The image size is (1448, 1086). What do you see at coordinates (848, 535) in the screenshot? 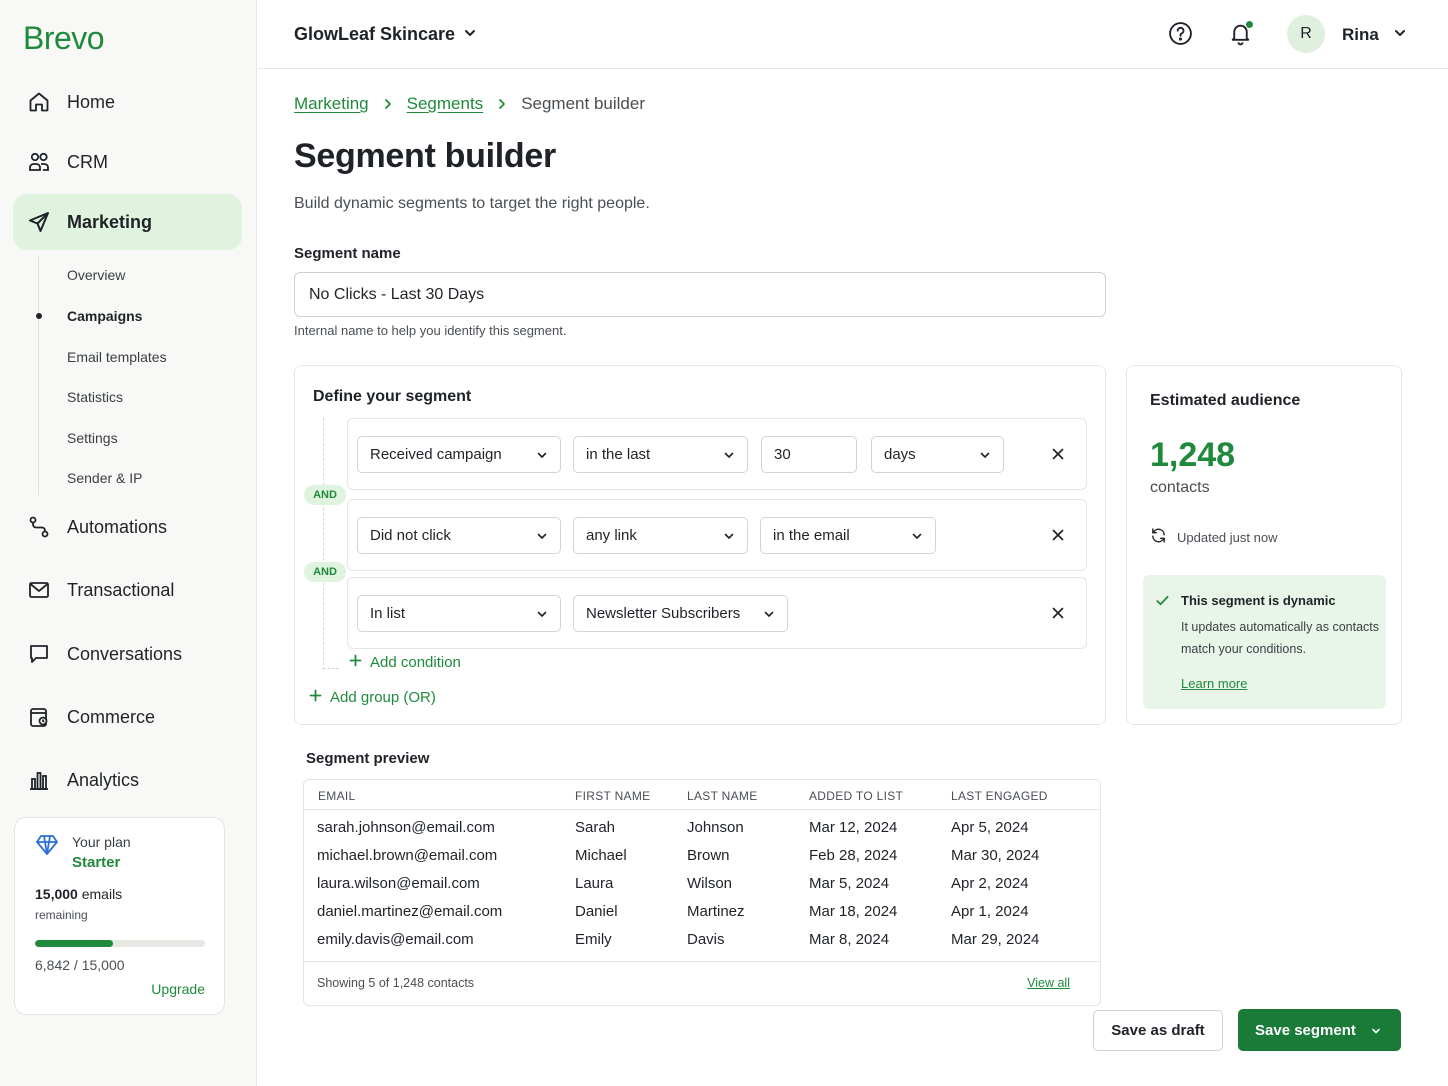
I see `condition-scope-select: in the email` at bounding box center [848, 535].